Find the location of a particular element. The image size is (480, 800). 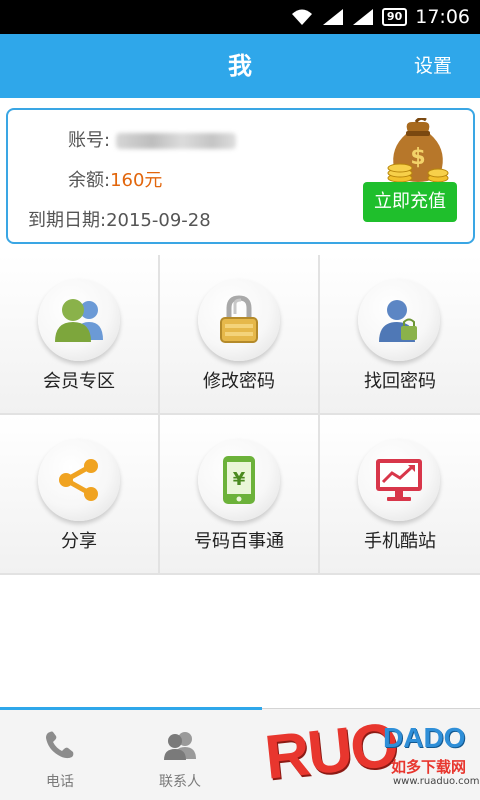

grid-item-mobile-site: 手机酷站 is located at coordinates (400, 495).